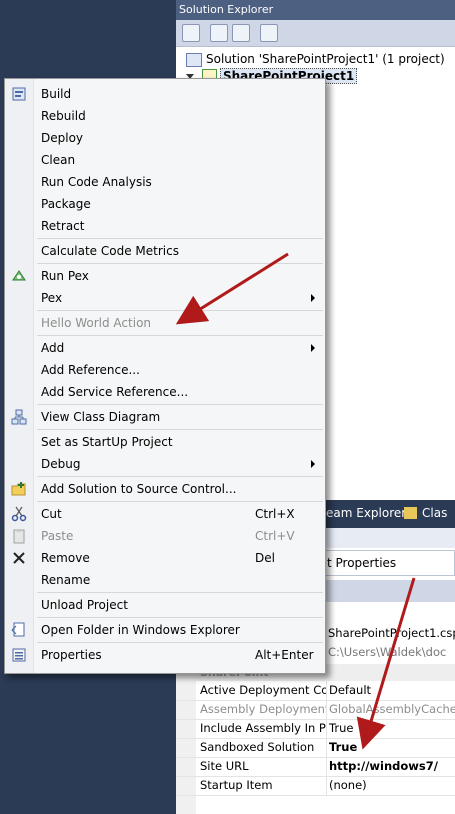 The width and height of the screenshot is (455, 814). Describe the element at coordinates (232, 288) in the screenshot. I see `annotation-arrow-menu` at that location.